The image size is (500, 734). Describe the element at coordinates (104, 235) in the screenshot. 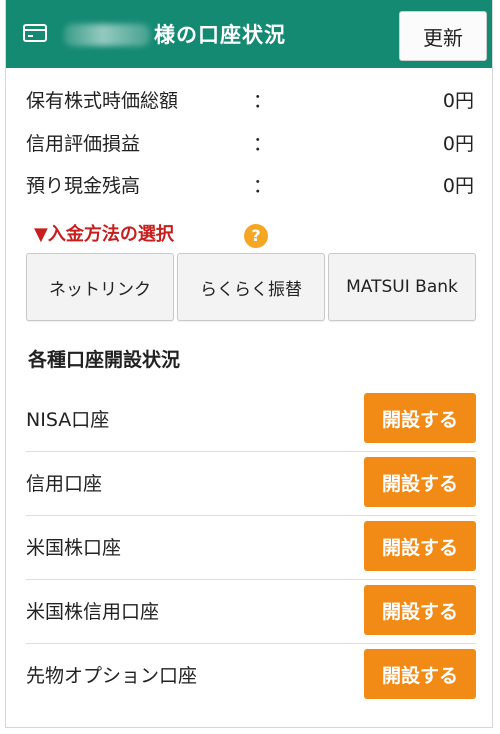

I see `deposit-method-toggle: ▼入金方法の選択` at that location.